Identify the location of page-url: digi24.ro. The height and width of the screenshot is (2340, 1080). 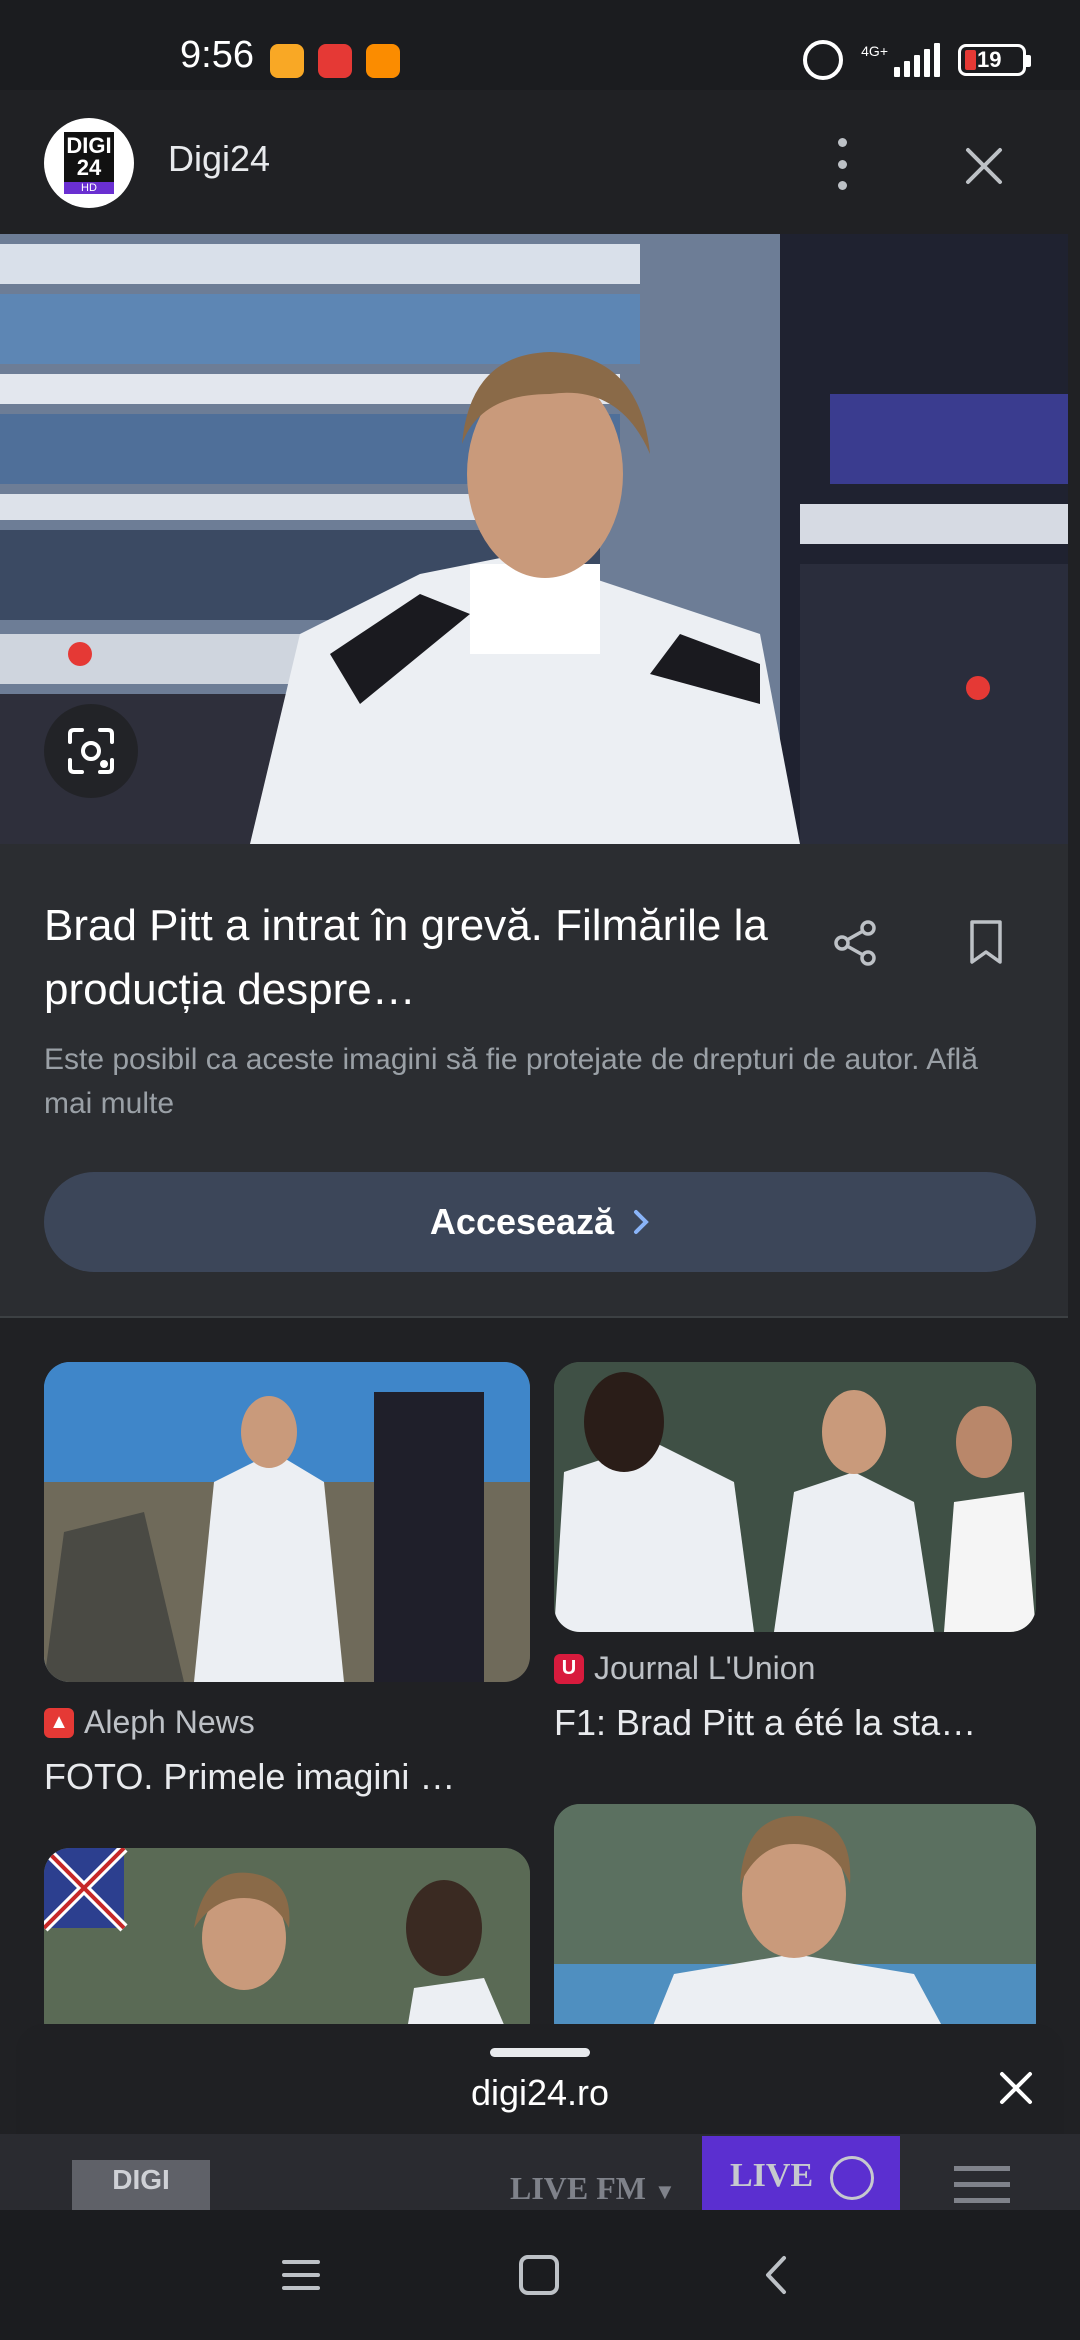
(540, 2093).